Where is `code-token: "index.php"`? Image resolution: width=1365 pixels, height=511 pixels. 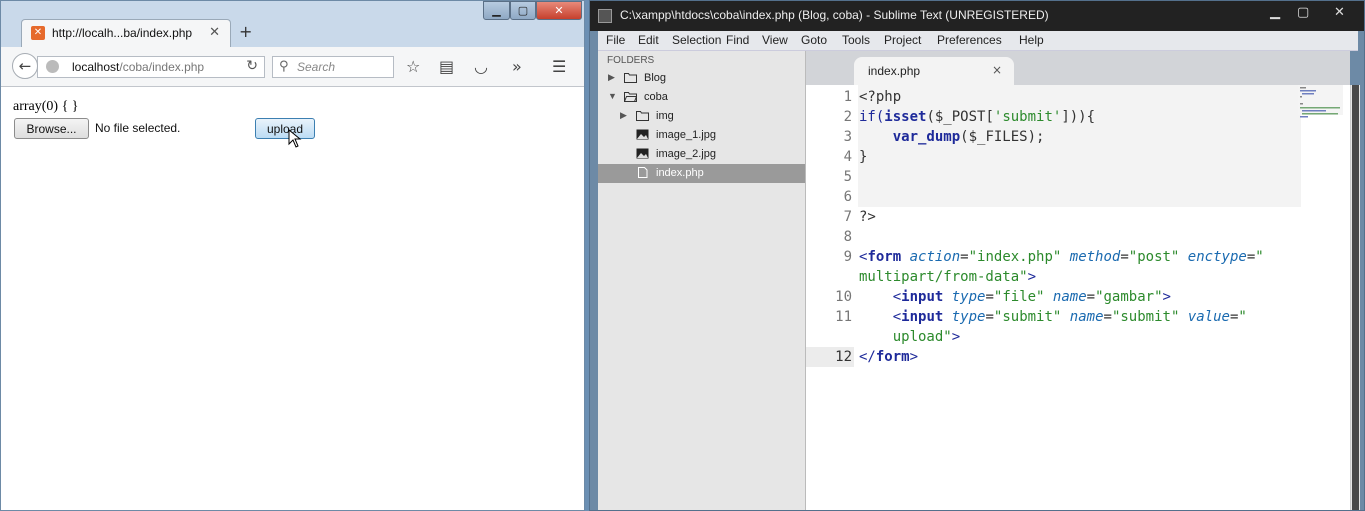 code-token: "index.php" is located at coordinates (1015, 257).